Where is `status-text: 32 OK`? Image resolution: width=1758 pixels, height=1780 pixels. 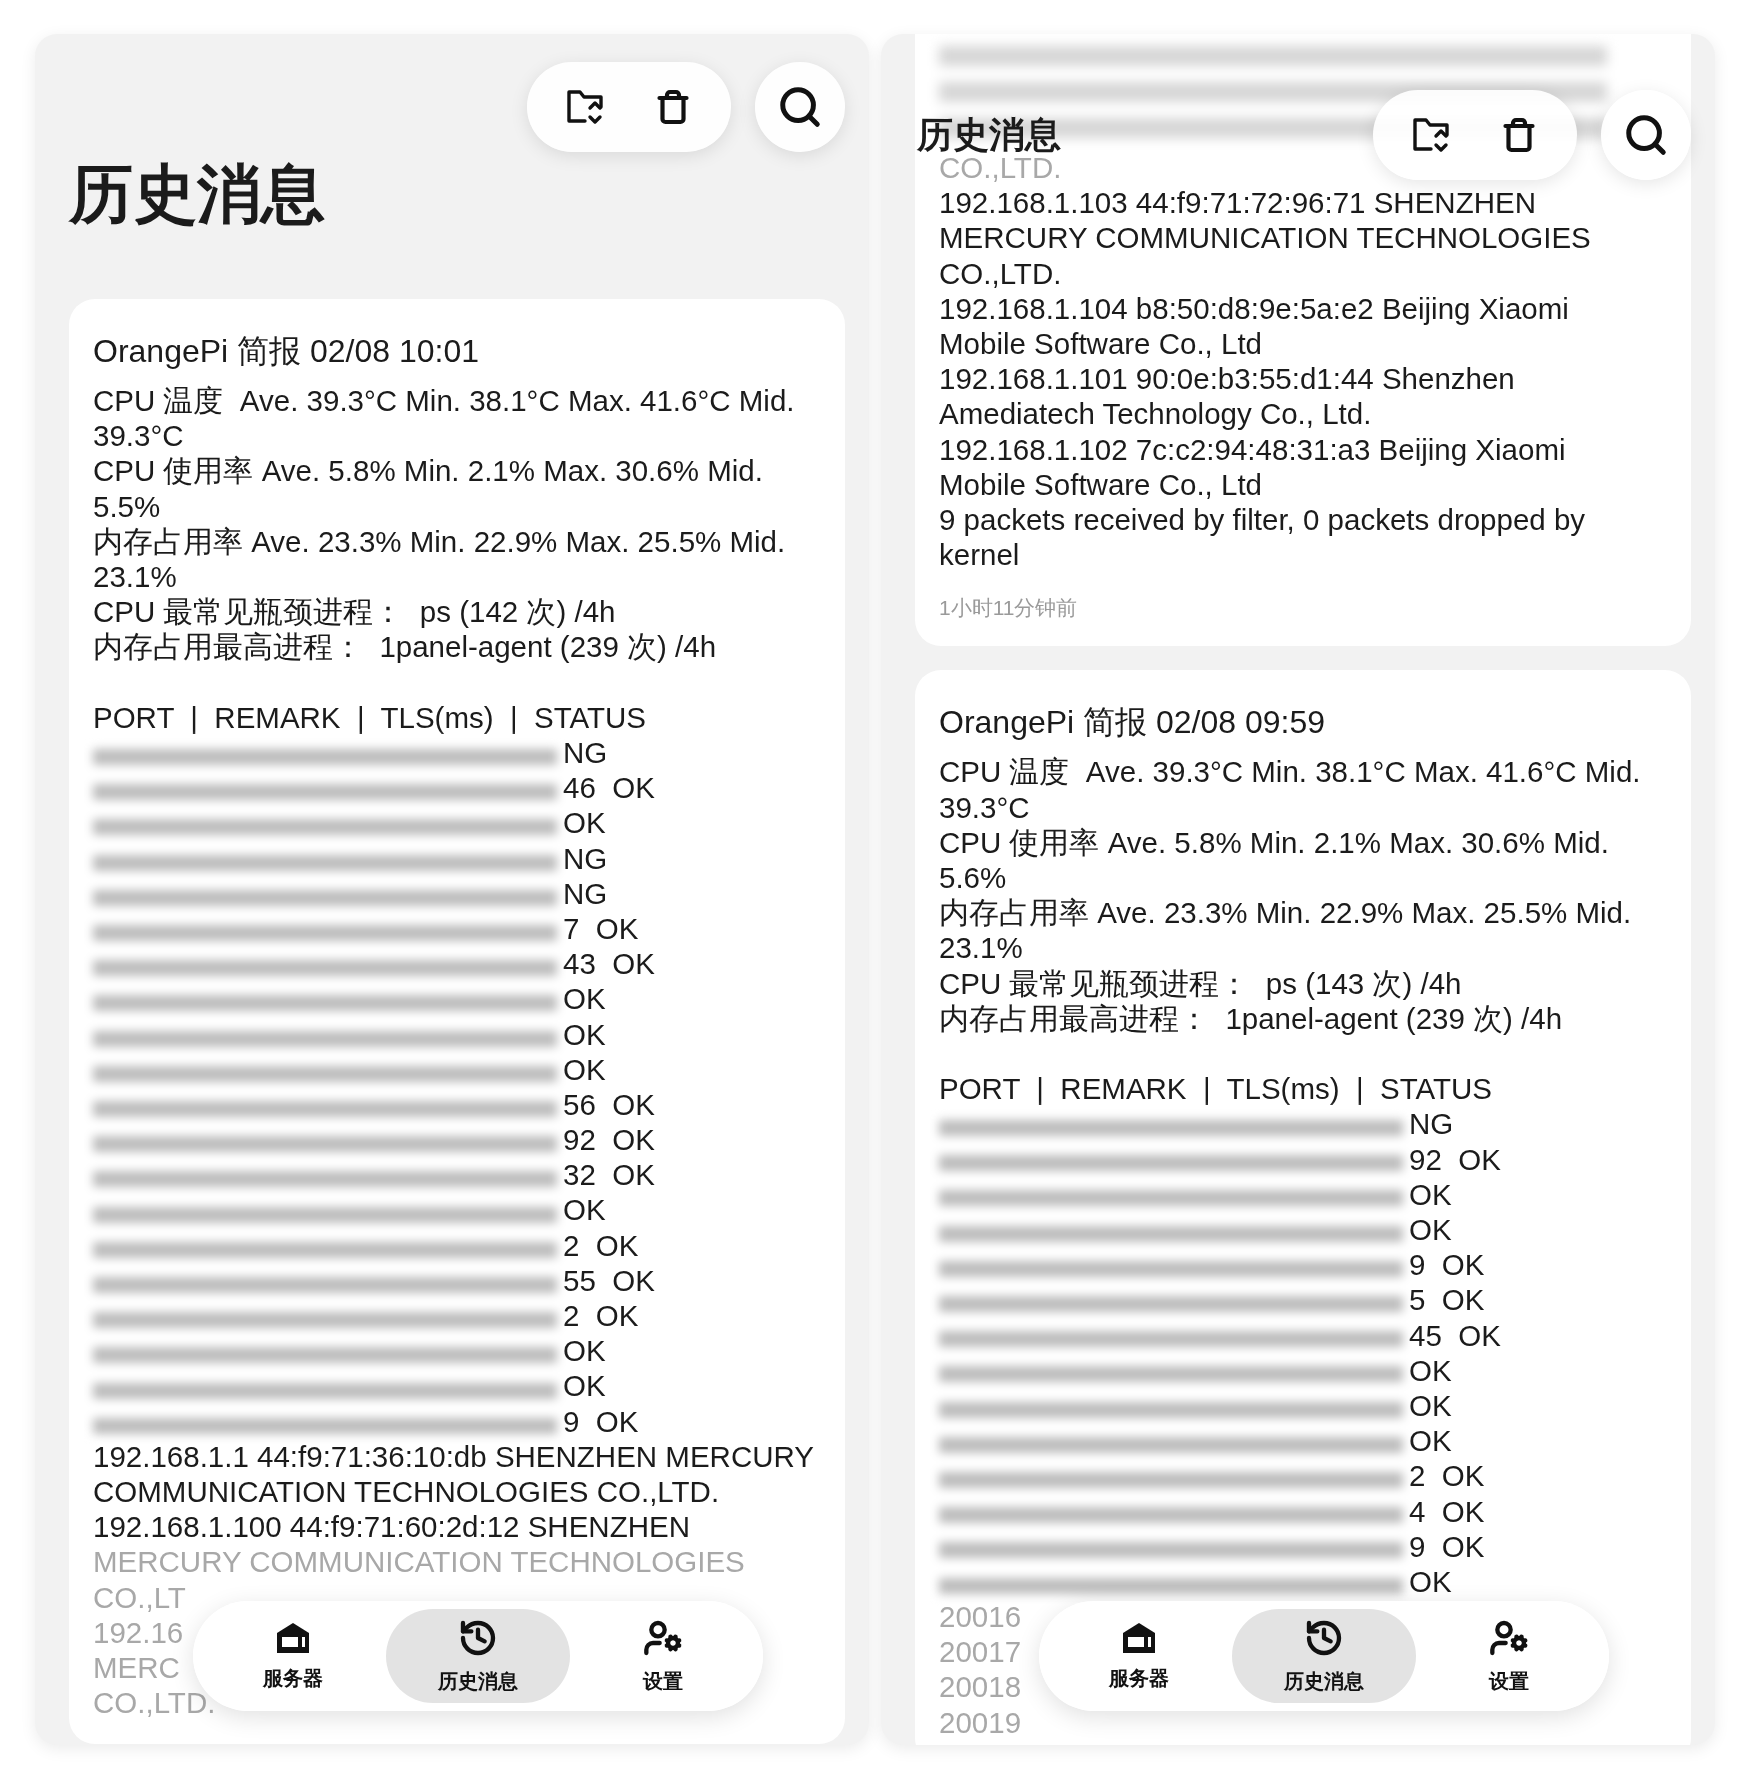 status-text: 32 OK is located at coordinates (609, 1175).